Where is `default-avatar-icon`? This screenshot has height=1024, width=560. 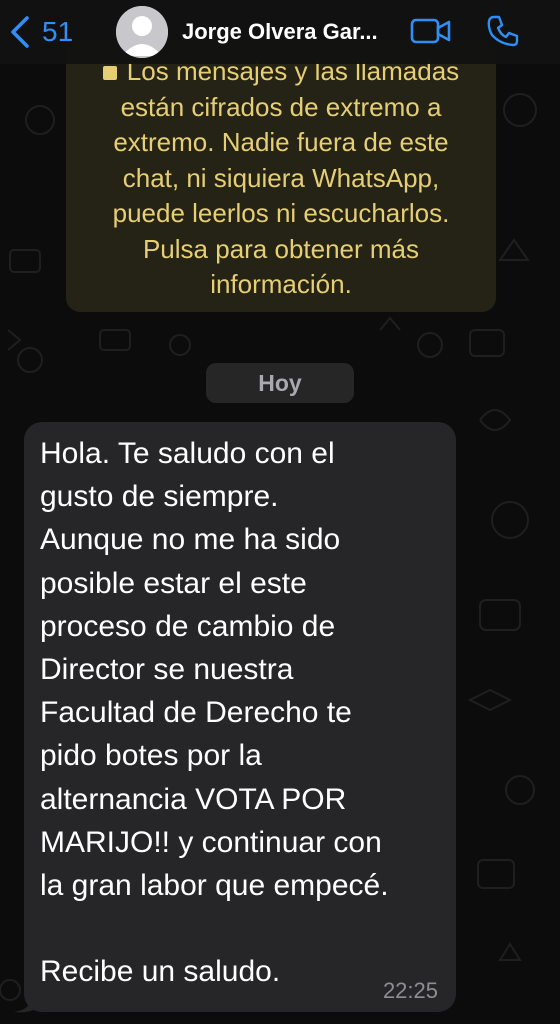
default-avatar-icon is located at coordinates (142, 32).